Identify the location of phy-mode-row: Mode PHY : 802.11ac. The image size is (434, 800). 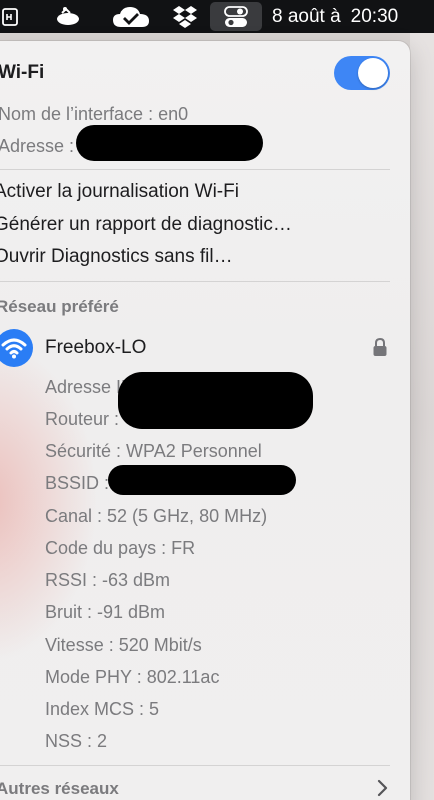
(132, 677).